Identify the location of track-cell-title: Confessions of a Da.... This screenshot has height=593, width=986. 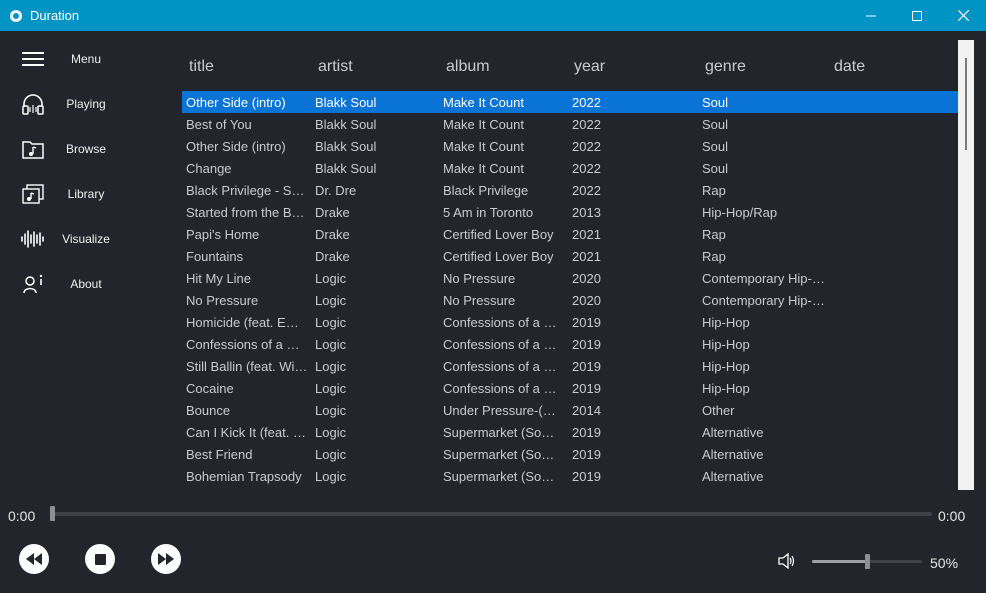
(247, 344).